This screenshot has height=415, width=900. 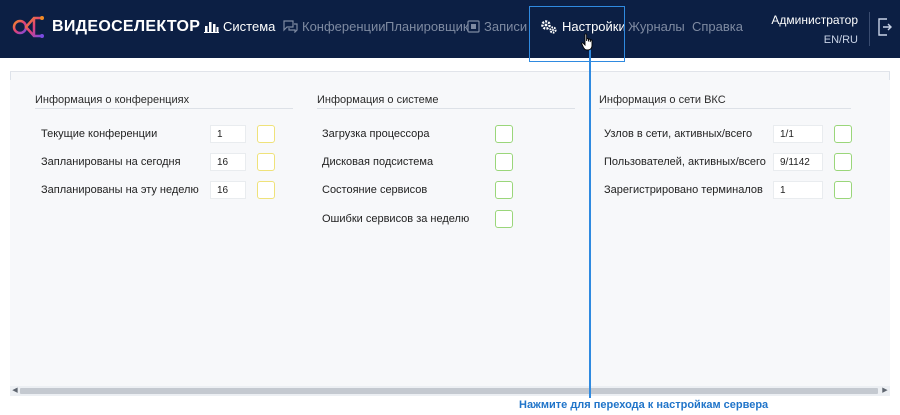 I want to click on horizontal-scrollbar: ◀ ▶, so click(x=450, y=391).